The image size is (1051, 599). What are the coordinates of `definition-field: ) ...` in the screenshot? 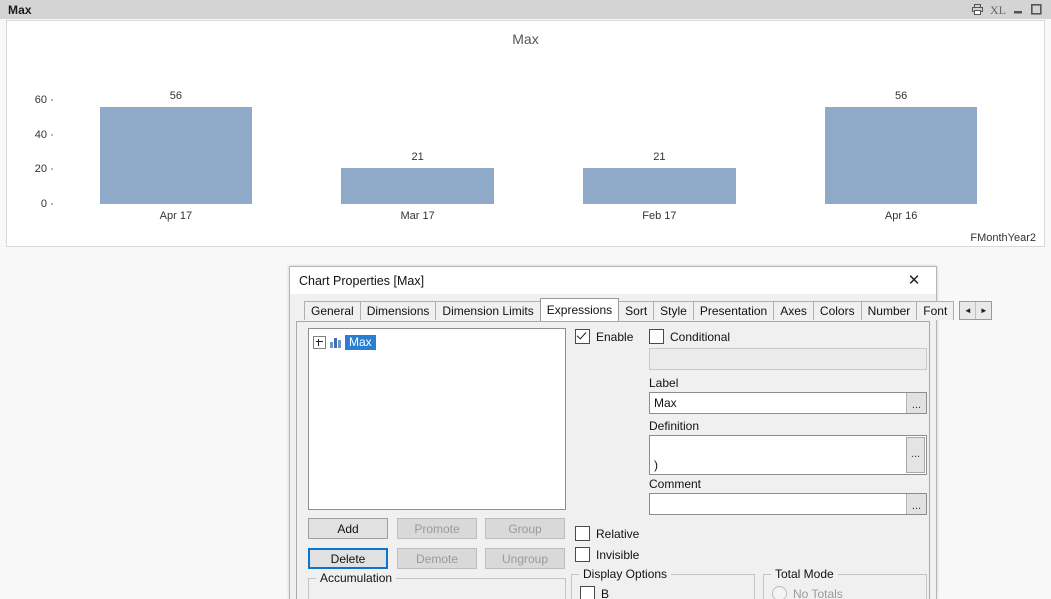 It's located at (788, 455).